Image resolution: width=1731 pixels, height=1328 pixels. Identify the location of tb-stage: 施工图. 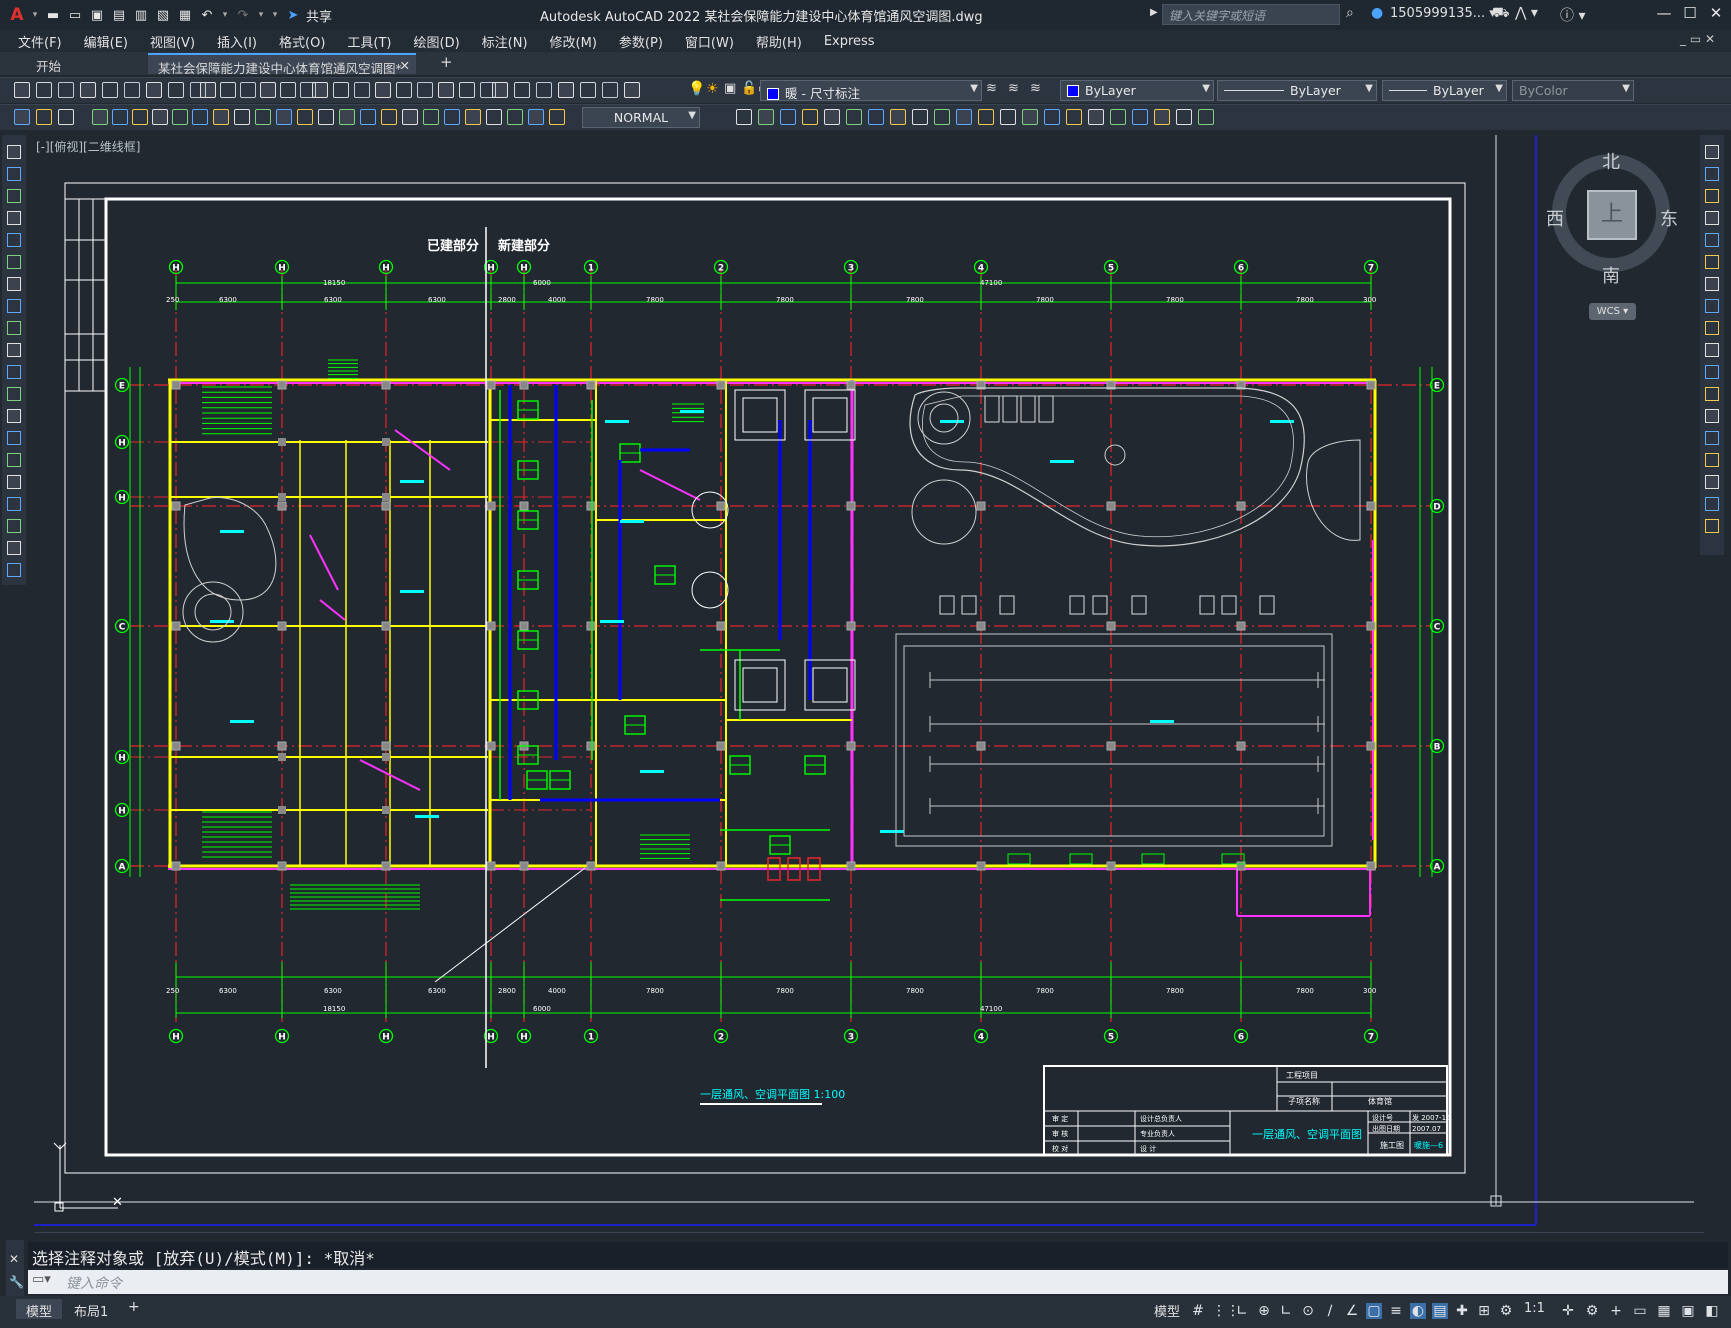
(1392, 1145).